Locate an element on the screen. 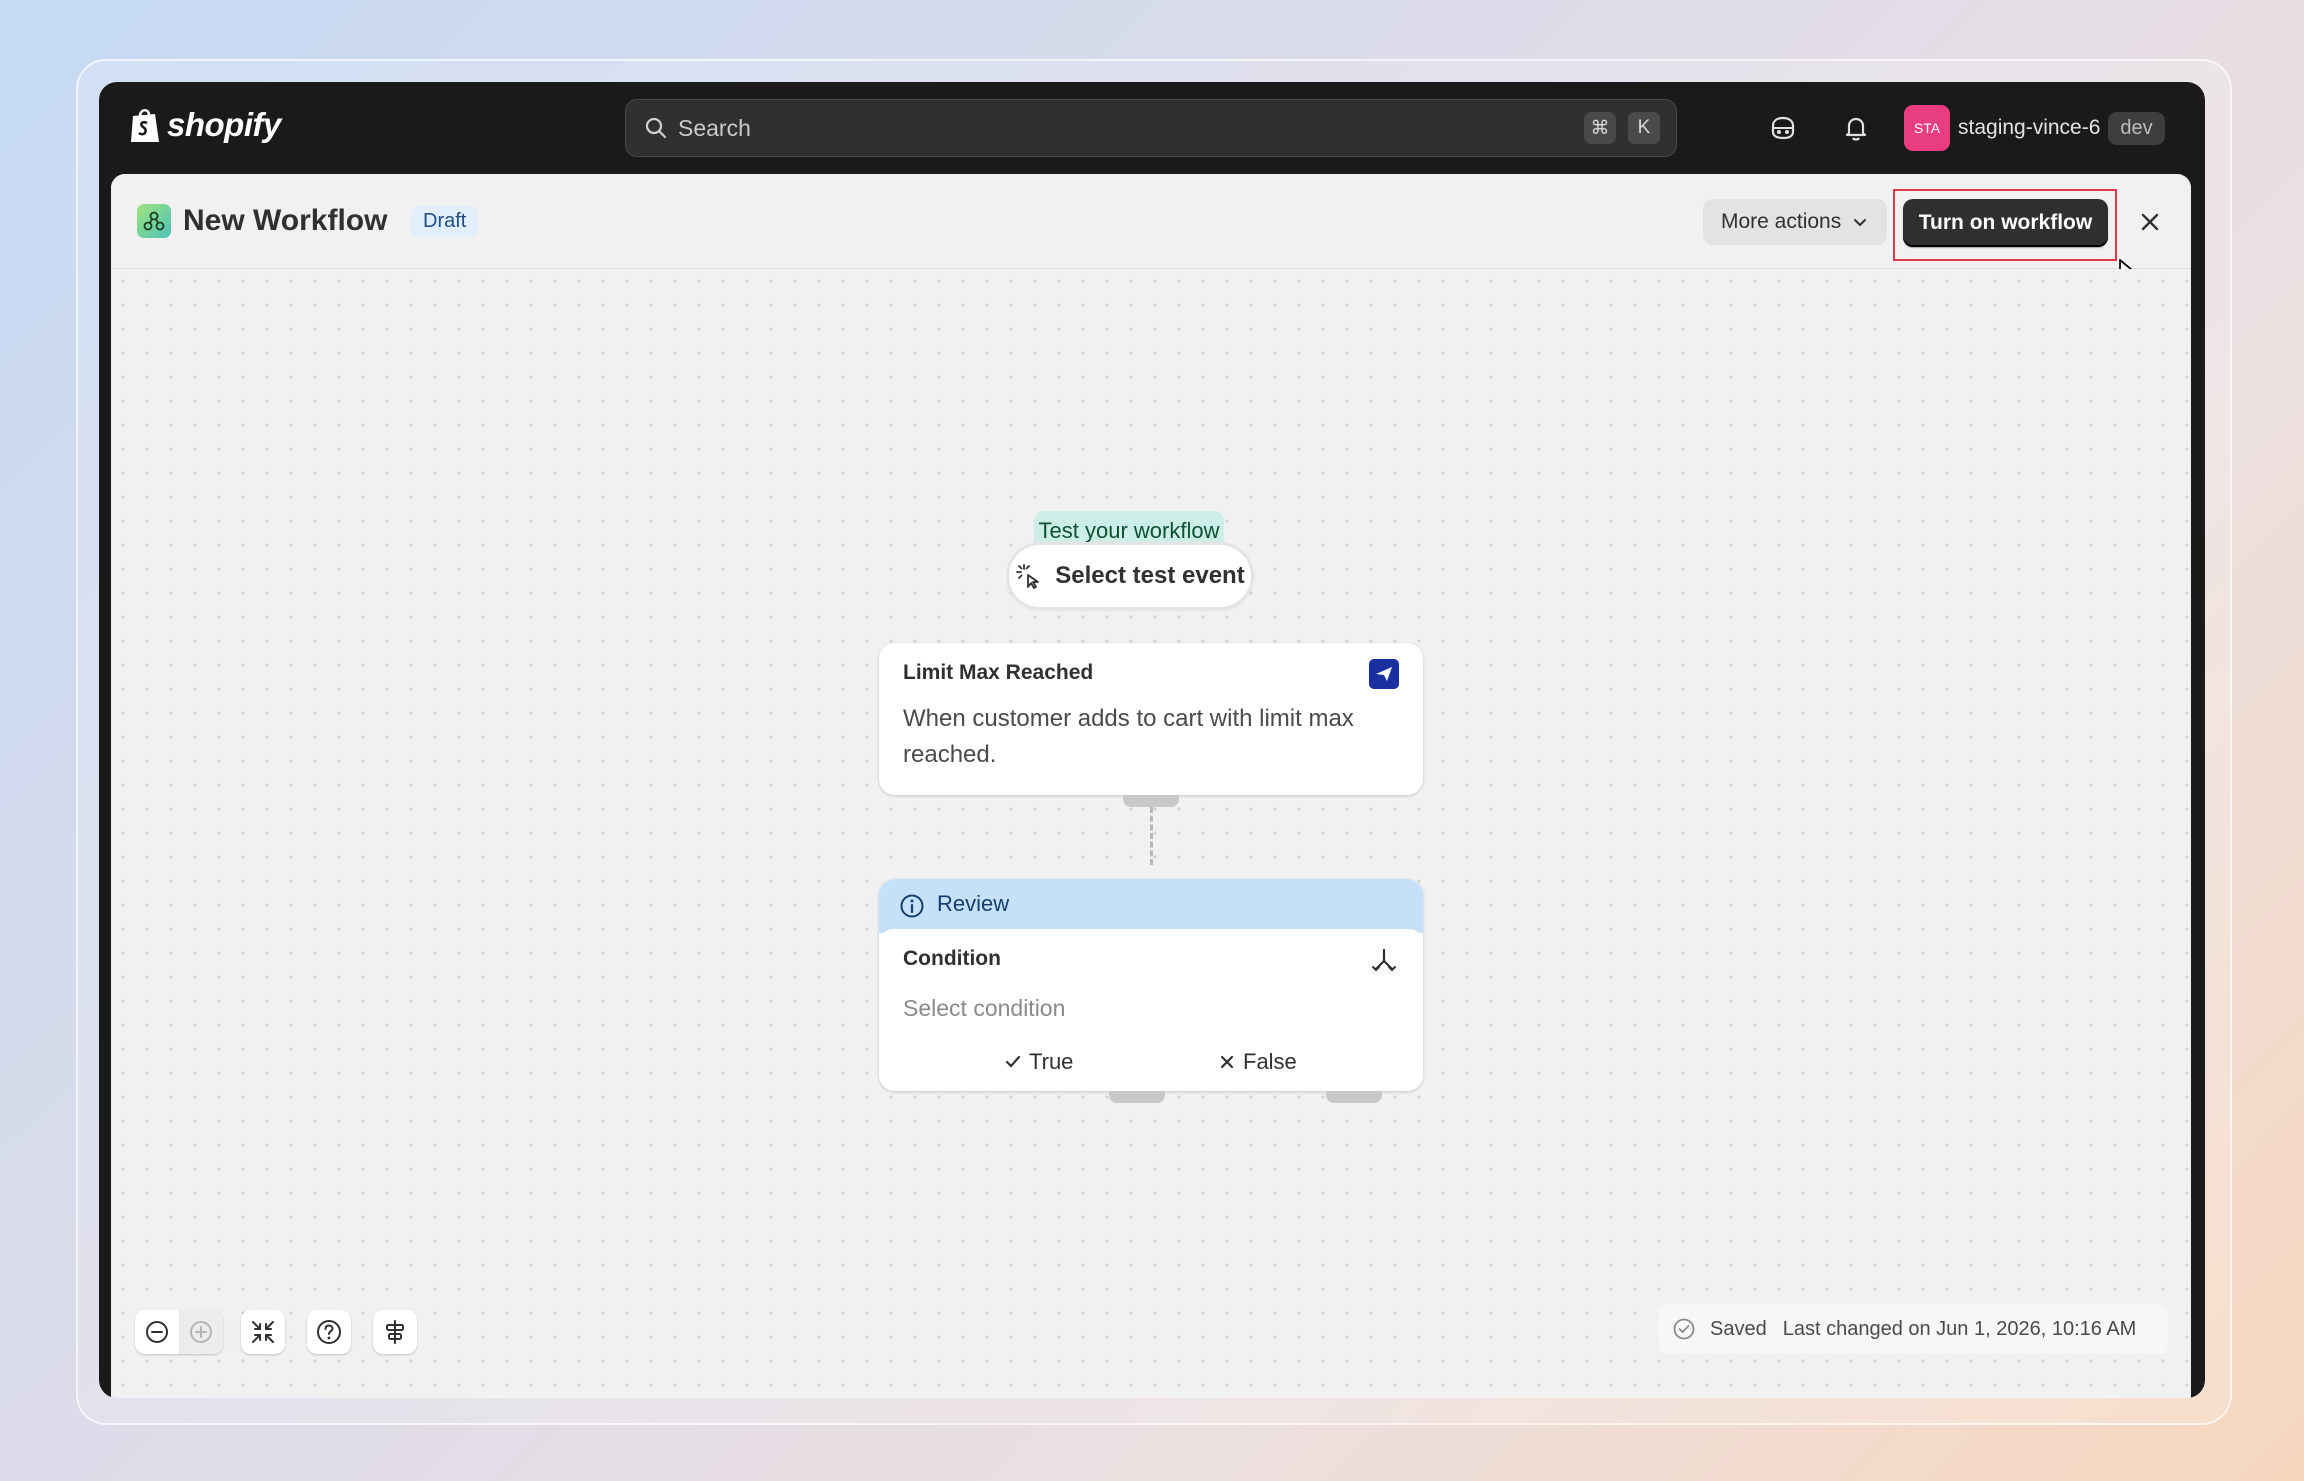  branch-icon is located at coordinates (1384, 960).